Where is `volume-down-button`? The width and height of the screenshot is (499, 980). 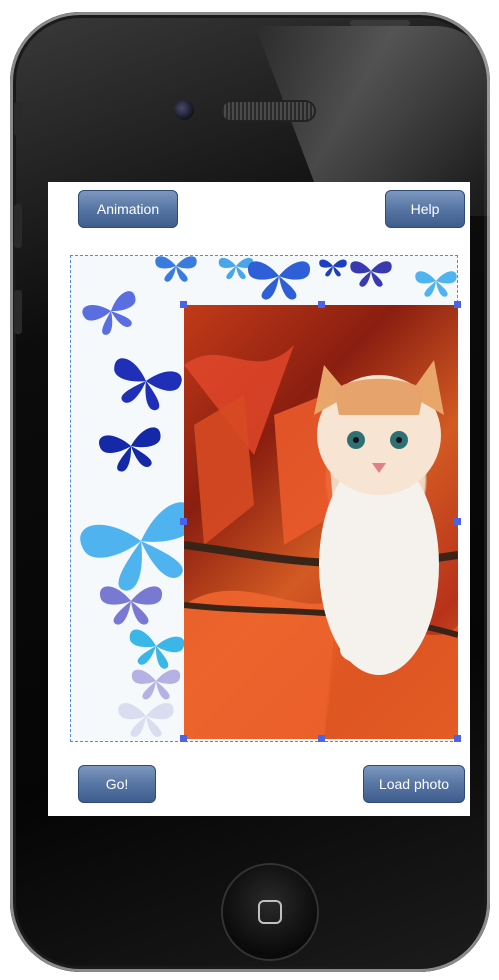 volume-down-button is located at coordinates (18, 312).